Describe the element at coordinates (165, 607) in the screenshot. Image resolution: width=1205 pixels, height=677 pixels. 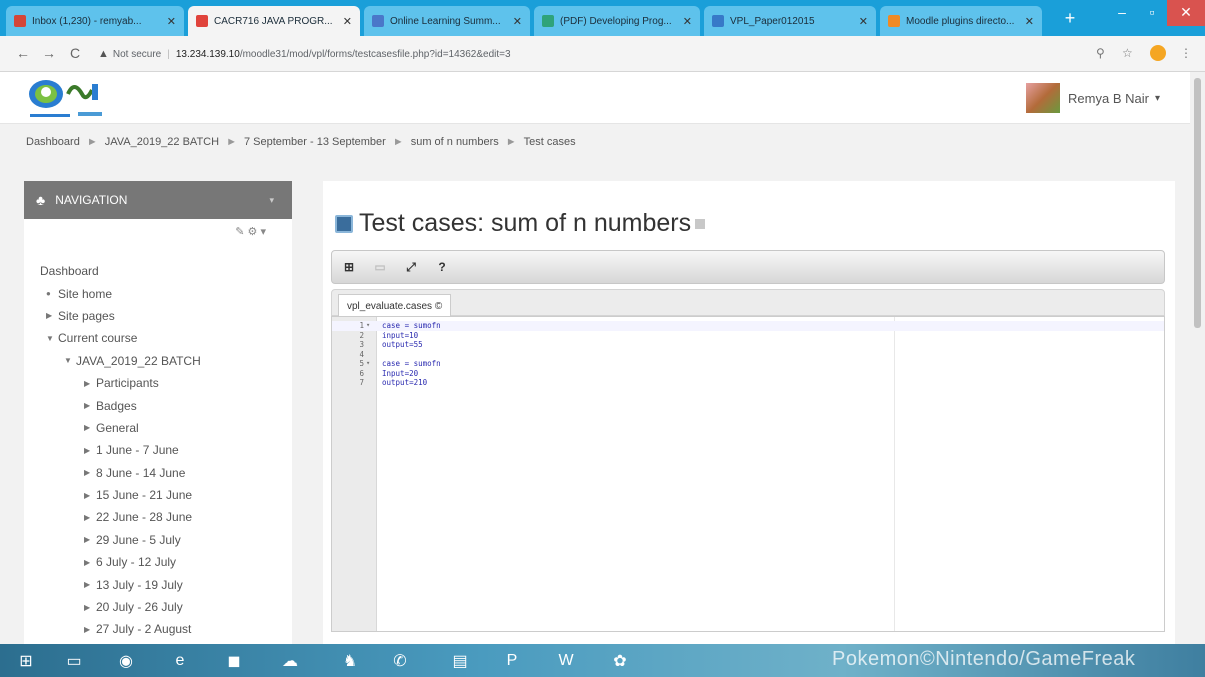
I see `nav-item: ▶ 20 July - 26 July` at that location.